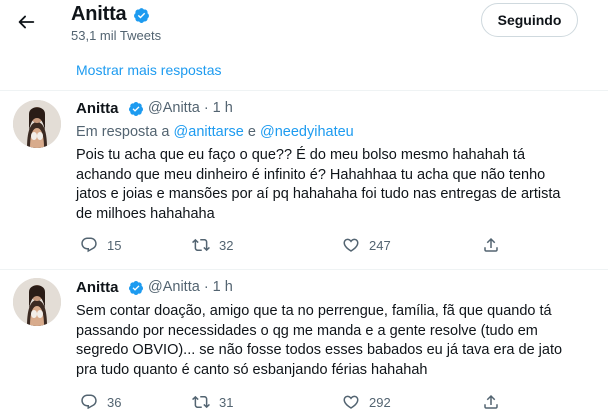  I want to click on reply-conjunction: e, so click(251, 132).